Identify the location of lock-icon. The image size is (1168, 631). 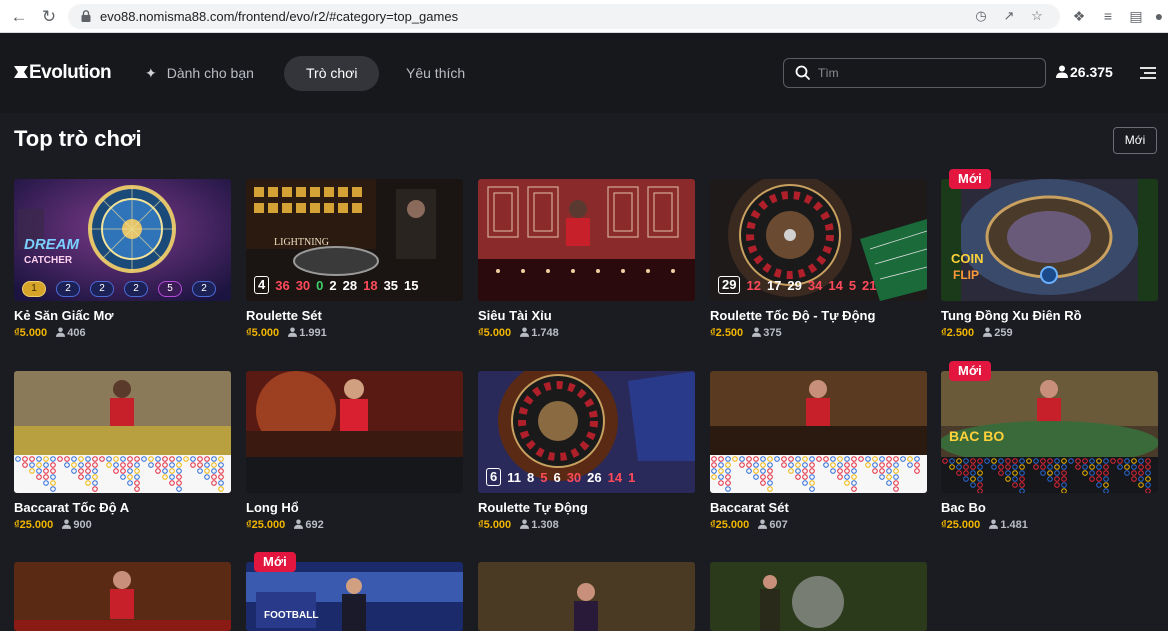
(86, 16).